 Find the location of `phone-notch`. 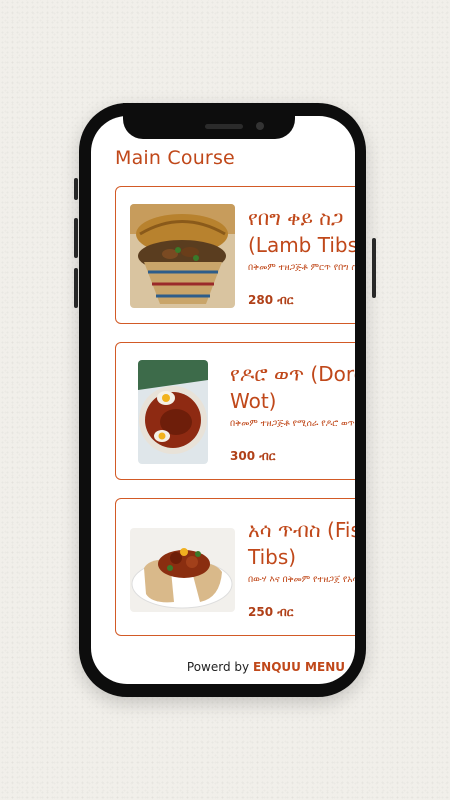

phone-notch is located at coordinates (209, 121).